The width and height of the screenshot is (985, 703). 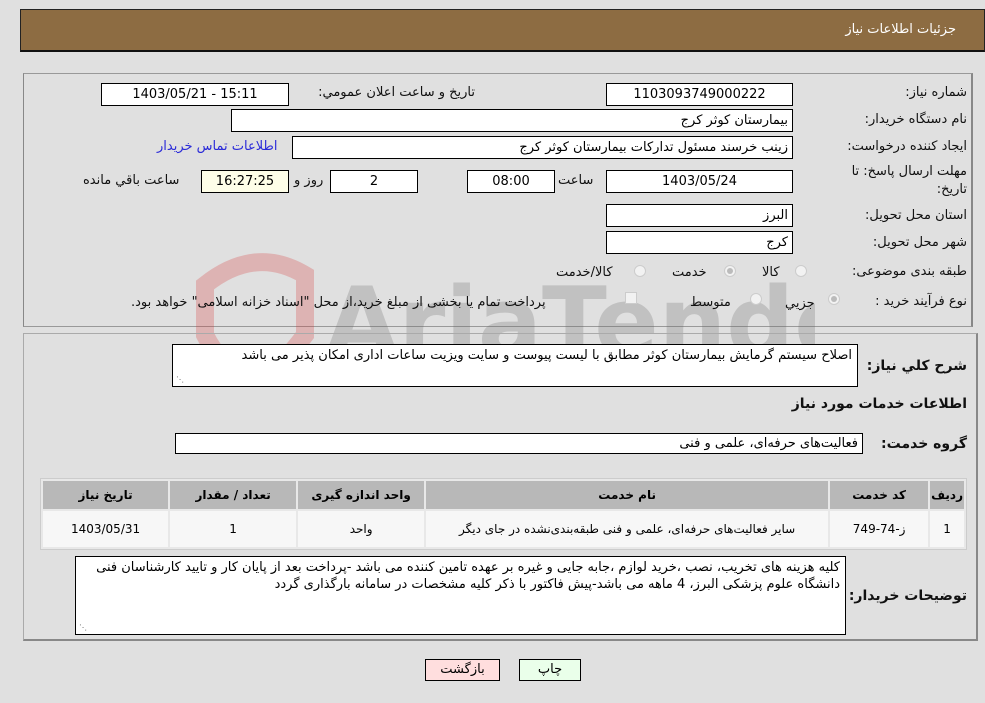 I want to click on buyer-contact-link: اطلاعات تماس خریدار, so click(x=217, y=146).